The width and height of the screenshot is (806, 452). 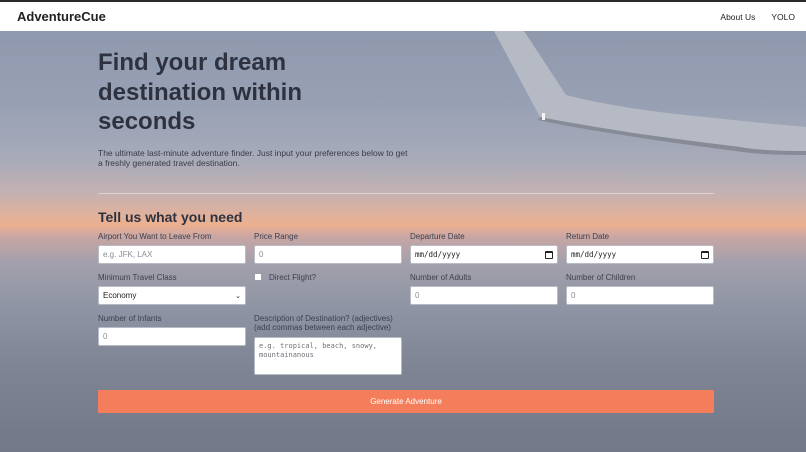 What do you see at coordinates (155, 236) in the screenshot?
I see `airport-label: Airport You Want to Leave From` at bounding box center [155, 236].